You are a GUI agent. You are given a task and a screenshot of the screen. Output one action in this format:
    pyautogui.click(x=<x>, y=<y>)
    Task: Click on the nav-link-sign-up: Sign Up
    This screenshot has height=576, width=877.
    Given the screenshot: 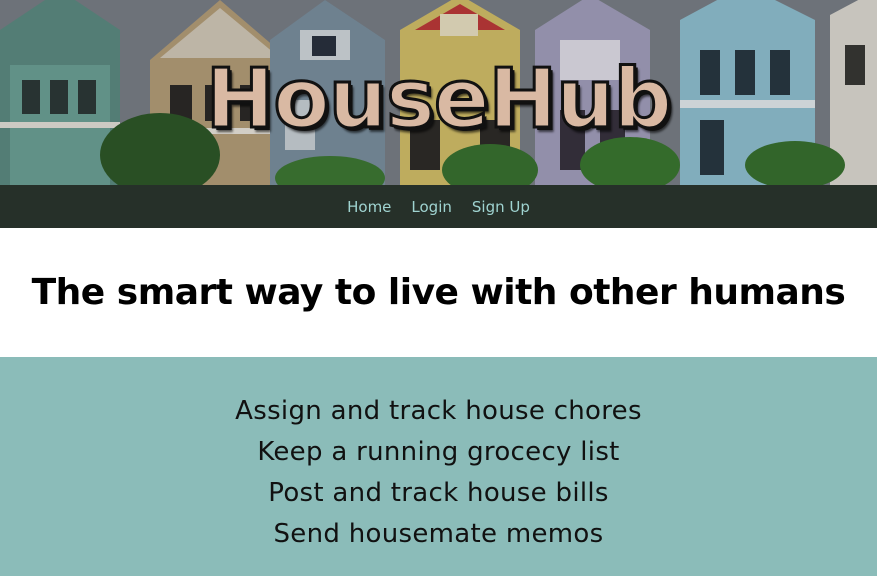 What is the action you would take?
    pyautogui.click(x=501, y=207)
    